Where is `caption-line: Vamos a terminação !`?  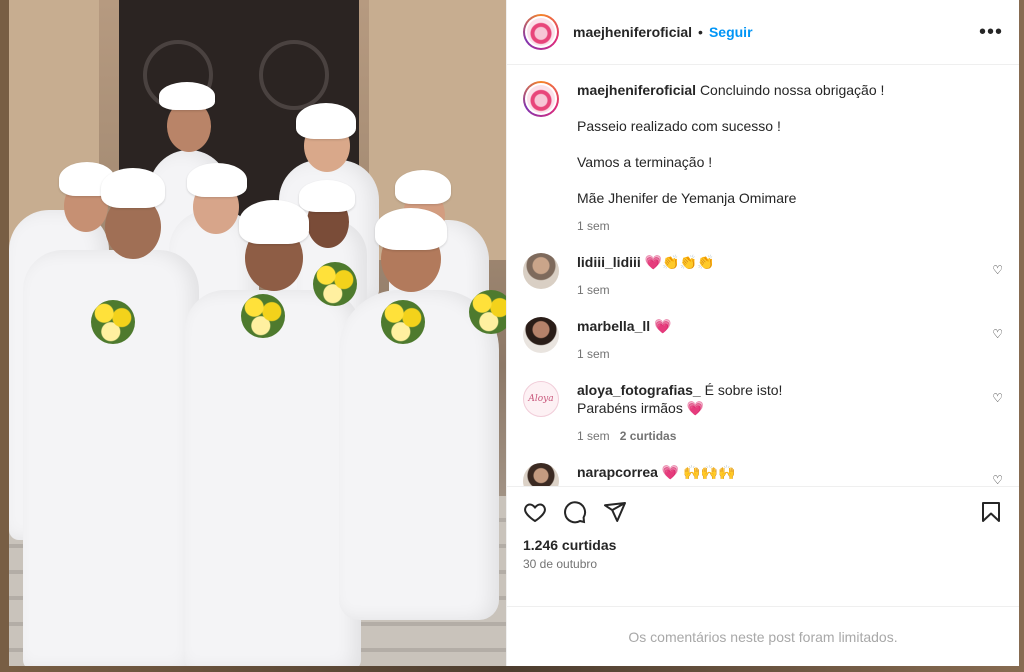 caption-line: Vamos a terminação ! is located at coordinates (645, 162).